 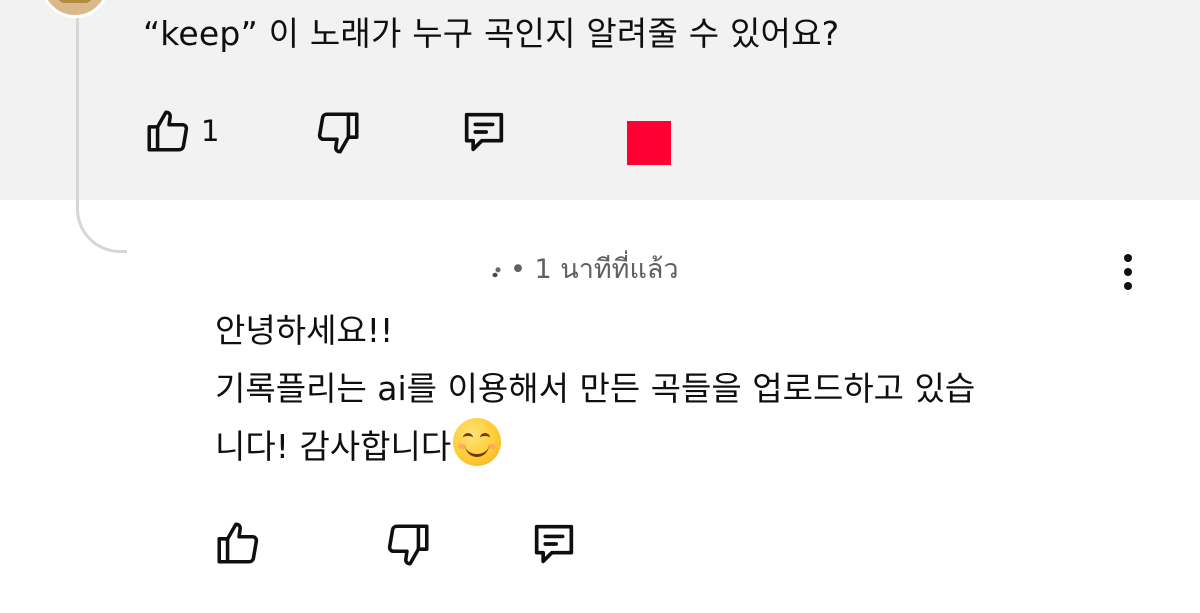 What do you see at coordinates (665, 447) in the screenshot?
I see `reply-line: 니다! 감사합니다` at bounding box center [665, 447].